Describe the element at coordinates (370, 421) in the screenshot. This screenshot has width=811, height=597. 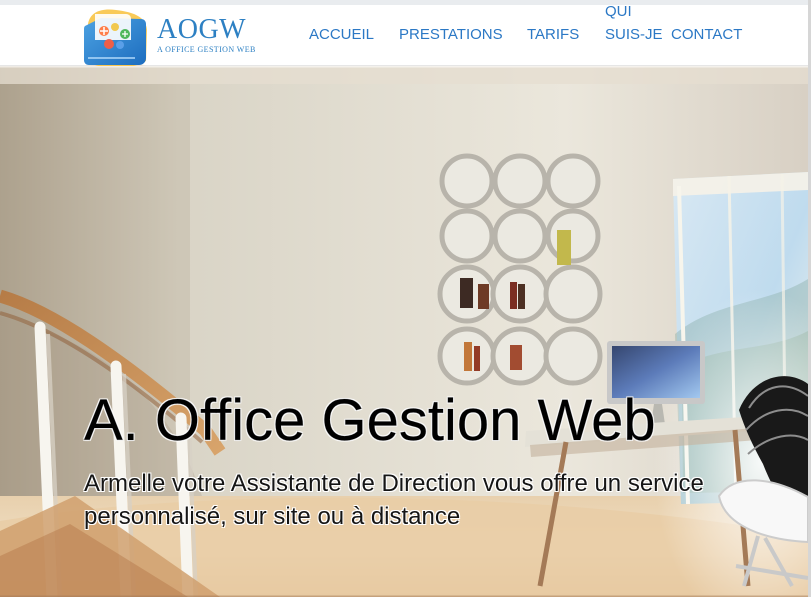
I see `hero-title: A. Office Gestion Web` at that location.